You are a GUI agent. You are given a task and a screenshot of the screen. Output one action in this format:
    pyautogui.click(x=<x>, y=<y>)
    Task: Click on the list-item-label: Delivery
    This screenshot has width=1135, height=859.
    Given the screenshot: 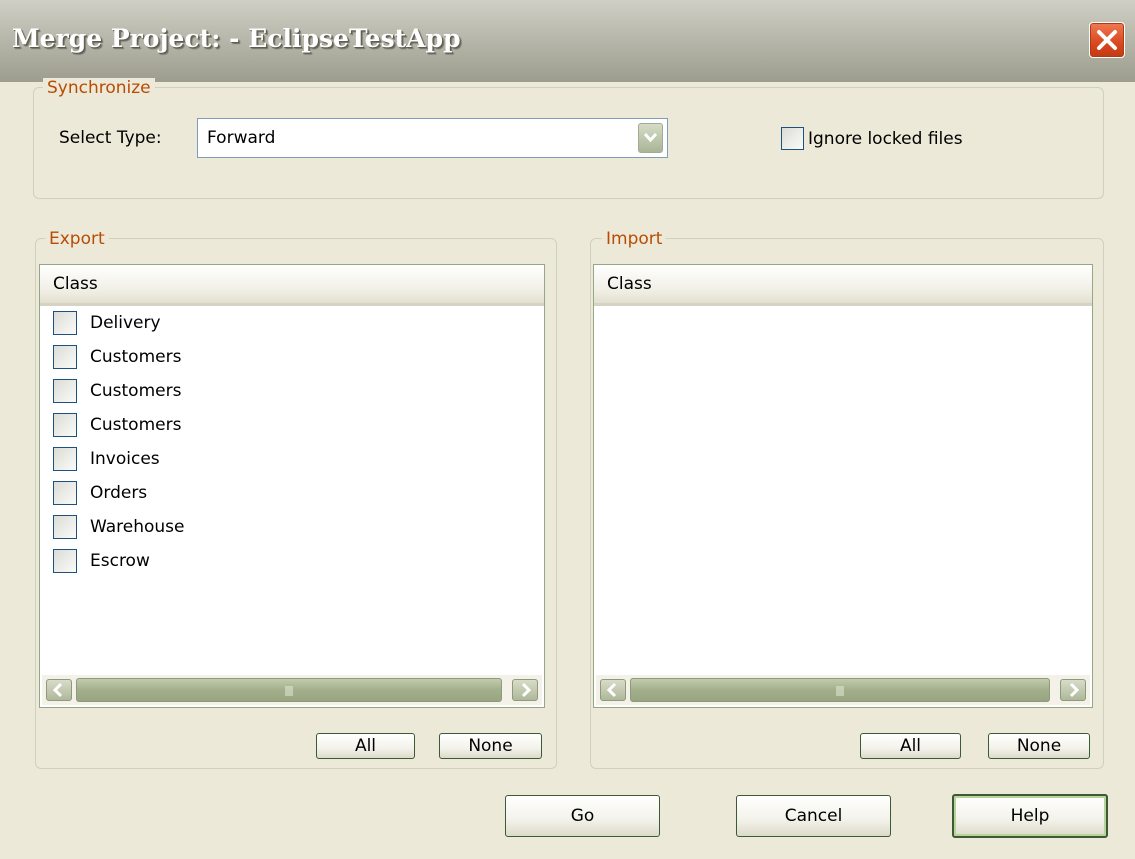 What is the action you would take?
    pyautogui.click(x=125, y=323)
    